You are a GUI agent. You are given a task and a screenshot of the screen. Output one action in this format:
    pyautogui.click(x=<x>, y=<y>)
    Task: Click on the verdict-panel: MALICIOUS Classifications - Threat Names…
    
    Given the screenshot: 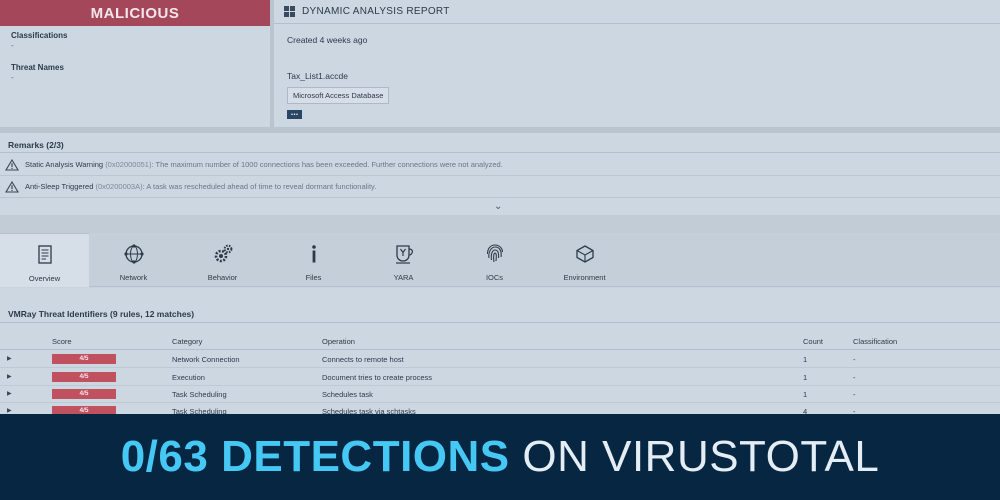 What is the action you would take?
    pyautogui.click(x=135, y=63)
    